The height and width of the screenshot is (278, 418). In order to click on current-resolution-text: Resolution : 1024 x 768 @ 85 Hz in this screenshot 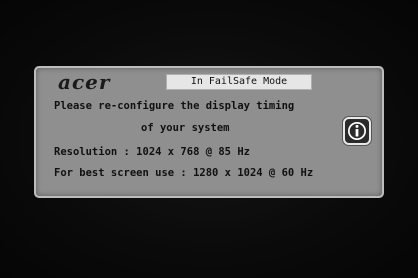, I will do `click(152, 152)`.